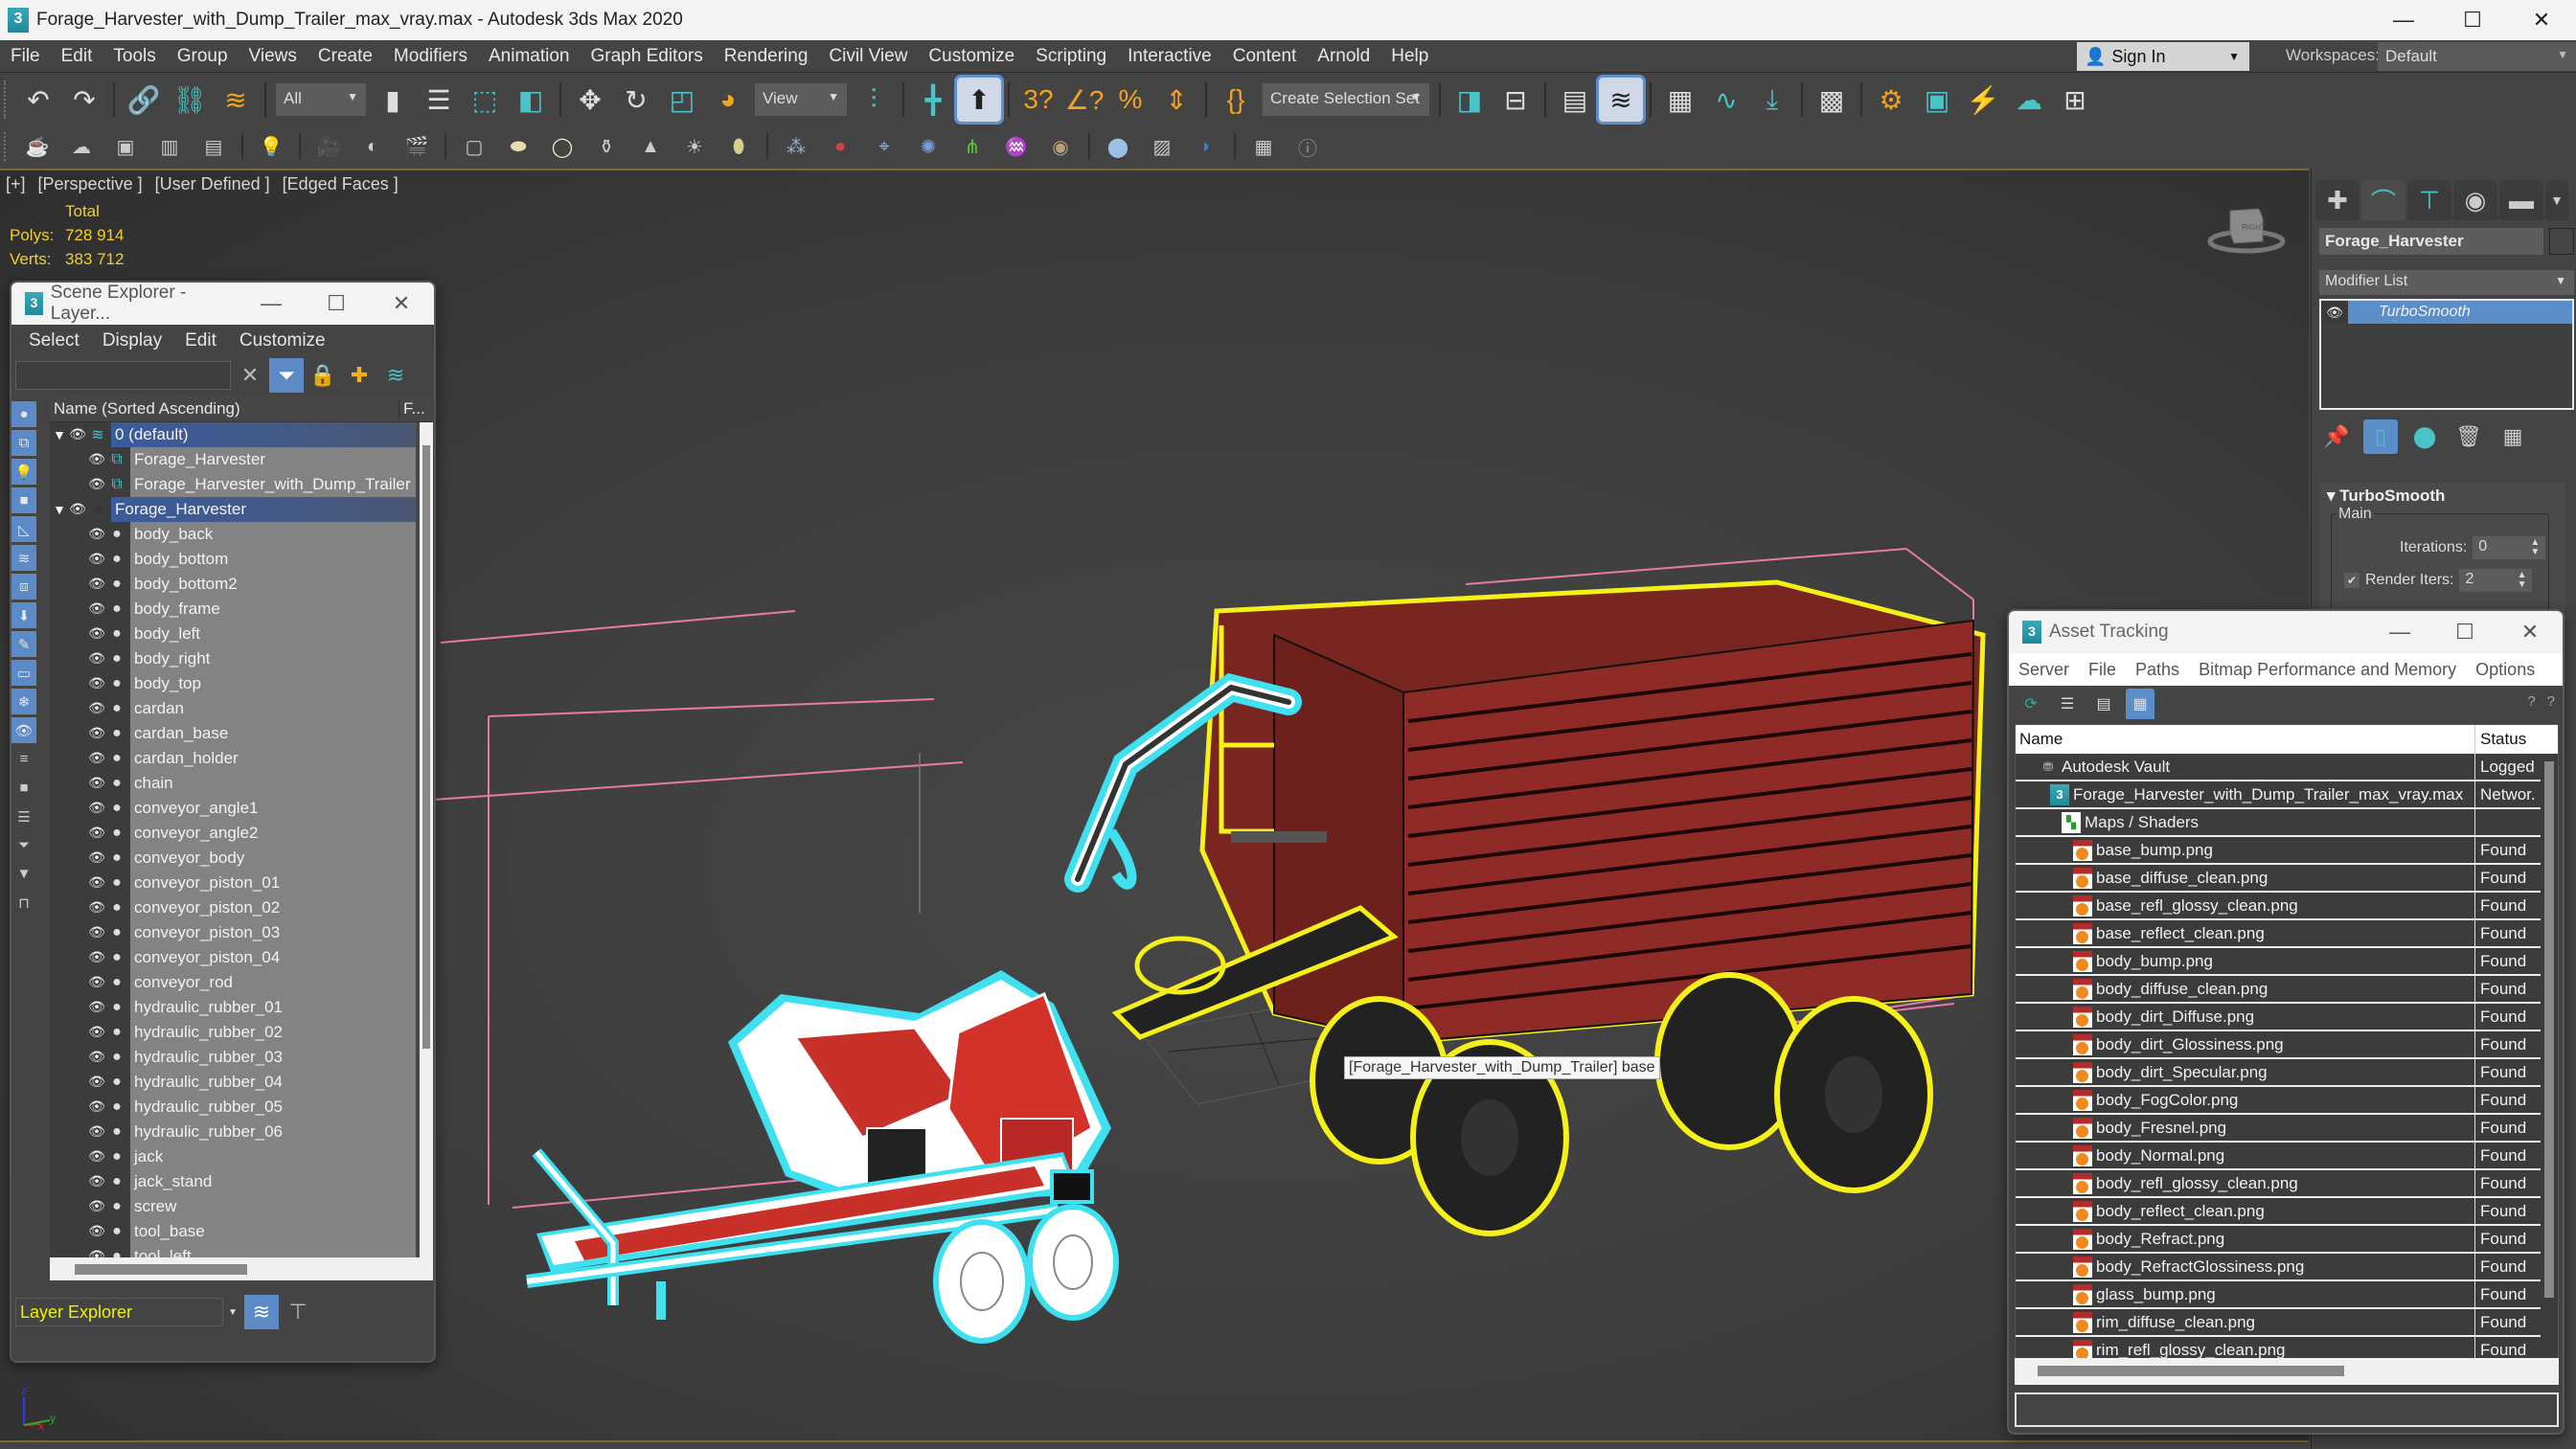 The height and width of the screenshot is (1449, 2576). Describe the element at coordinates (223, 304) in the screenshot. I see `scene-explorer-titlebar: 3 Scene Explorer - Layer... — ☐ ✕` at that location.